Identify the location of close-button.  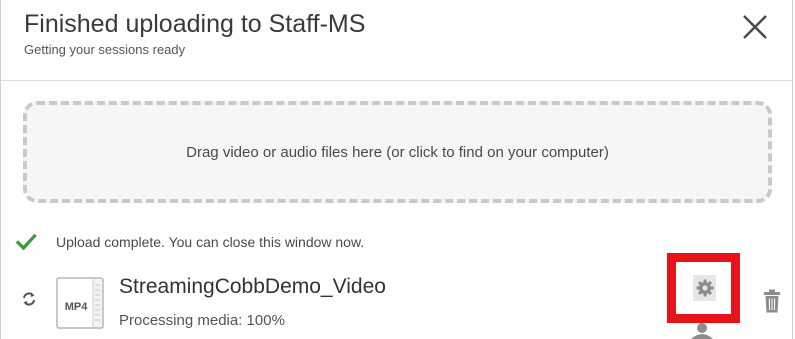
(755, 27).